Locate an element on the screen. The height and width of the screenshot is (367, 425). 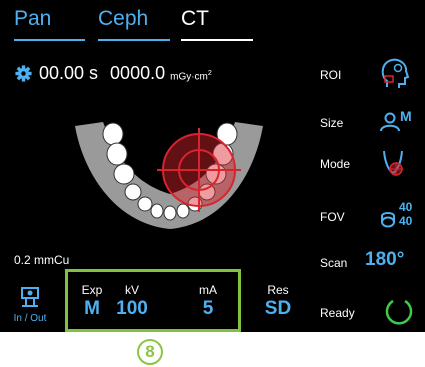
fov-values: 40 40 is located at coordinates (405, 214).